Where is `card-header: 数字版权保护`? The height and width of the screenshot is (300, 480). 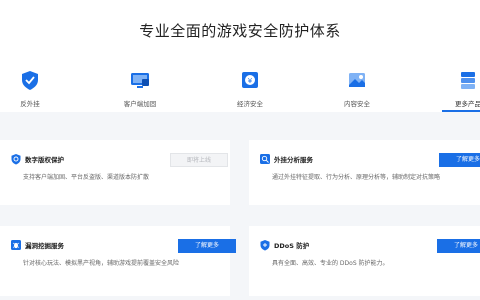 card-header: 数字版权保护 is located at coordinates (37, 159).